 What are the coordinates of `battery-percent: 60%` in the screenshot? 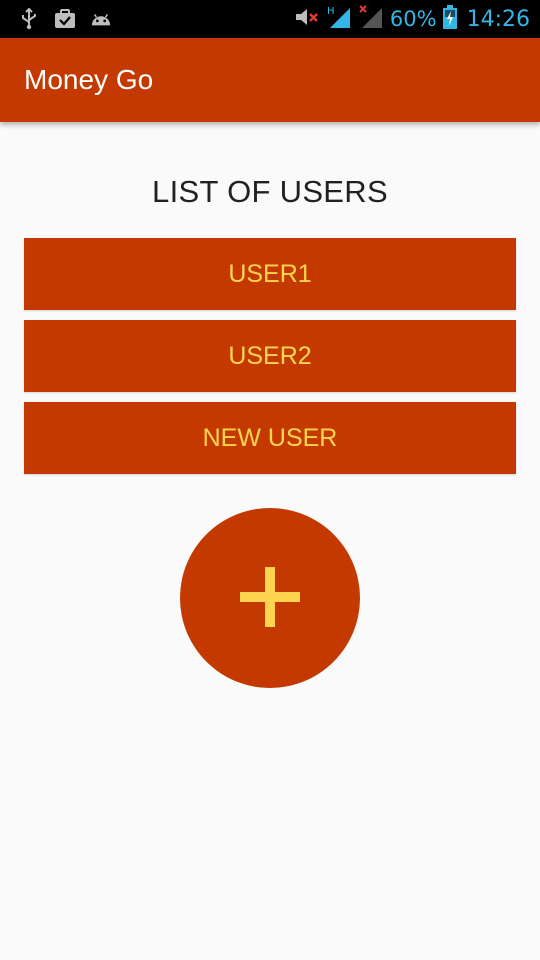 It's located at (413, 19).